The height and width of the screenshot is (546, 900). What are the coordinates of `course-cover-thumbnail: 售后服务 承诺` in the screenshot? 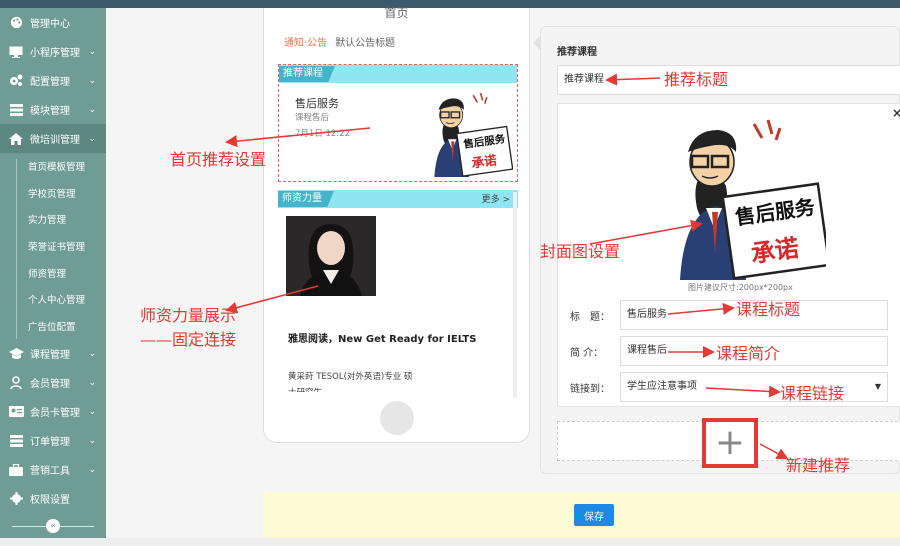 It's located at (470, 134).